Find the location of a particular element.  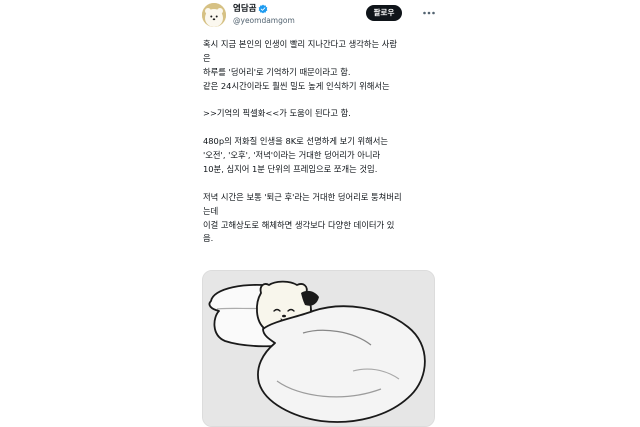

author-display-name: 염담곰 is located at coordinates (244, 9).